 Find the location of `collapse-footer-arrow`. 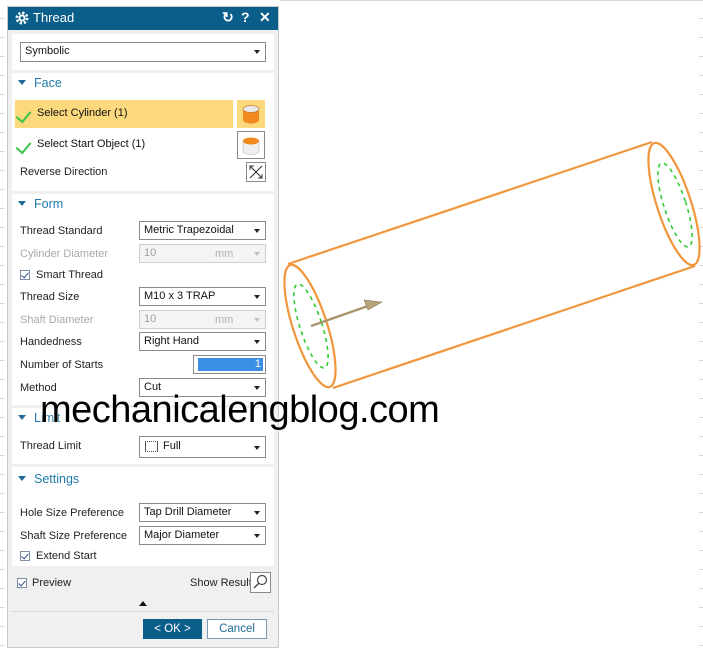

collapse-footer-arrow is located at coordinates (143, 603).